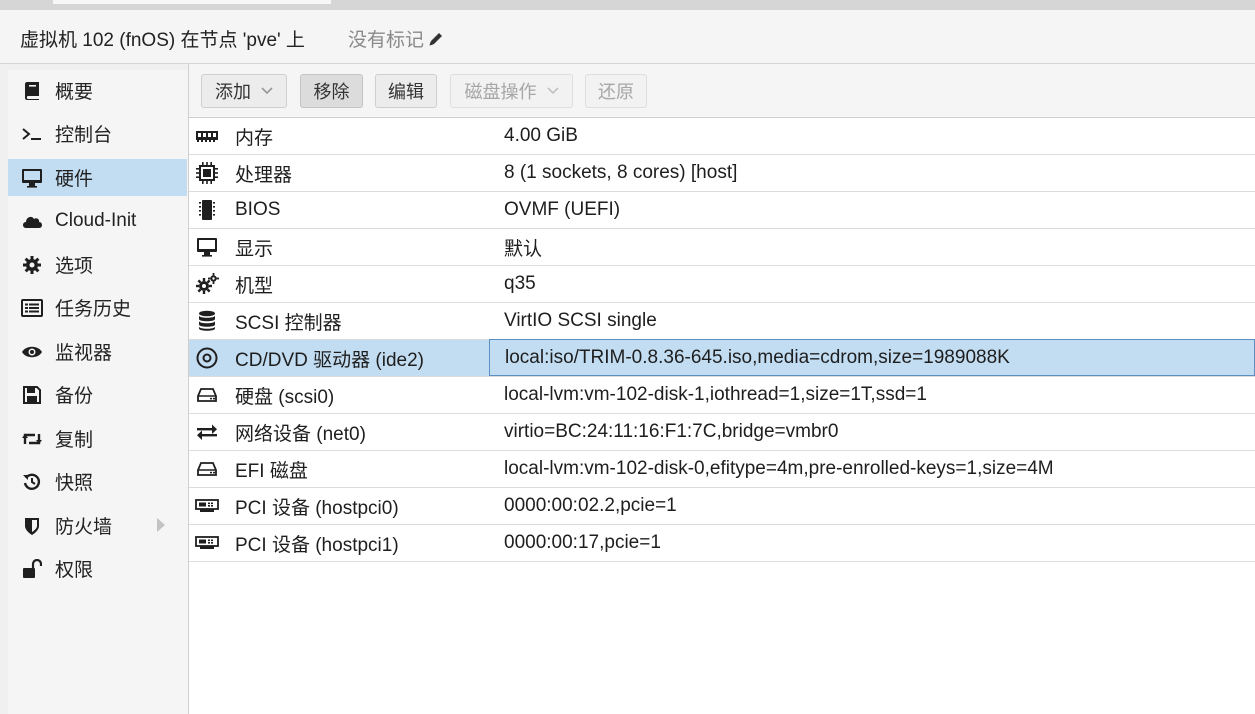  What do you see at coordinates (244, 91) in the screenshot?
I see `add-button: 添加` at bounding box center [244, 91].